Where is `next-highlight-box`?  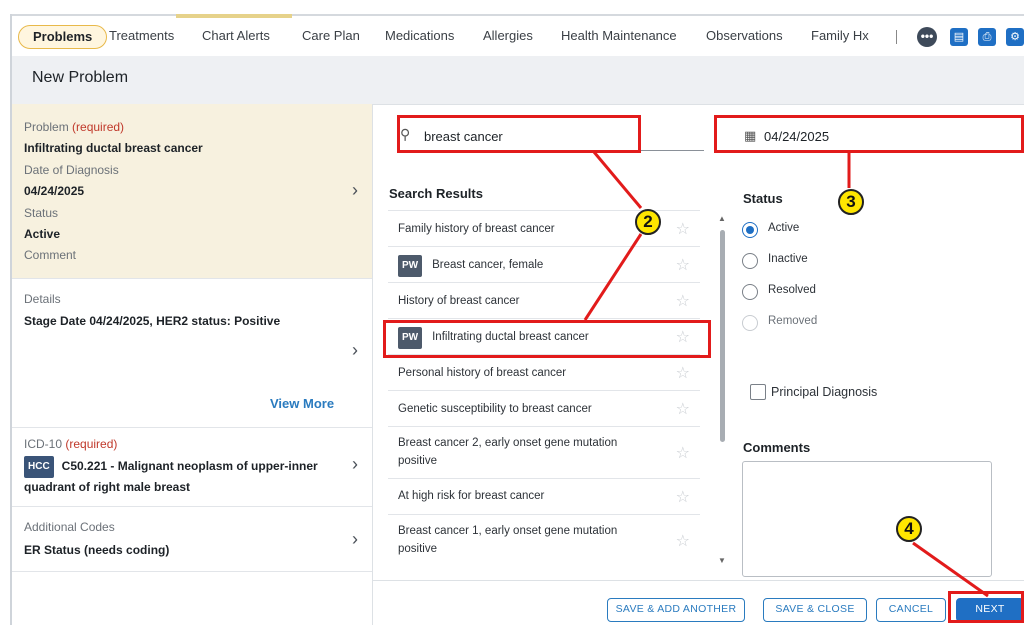
next-highlight-box is located at coordinates (986, 607).